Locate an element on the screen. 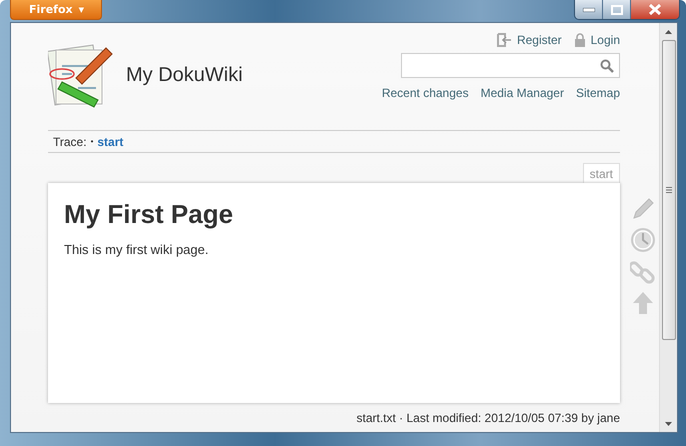 Image resolution: width=686 pixels, height=446 pixels. site-title: My DokuWiki is located at coordinates (184, 75).